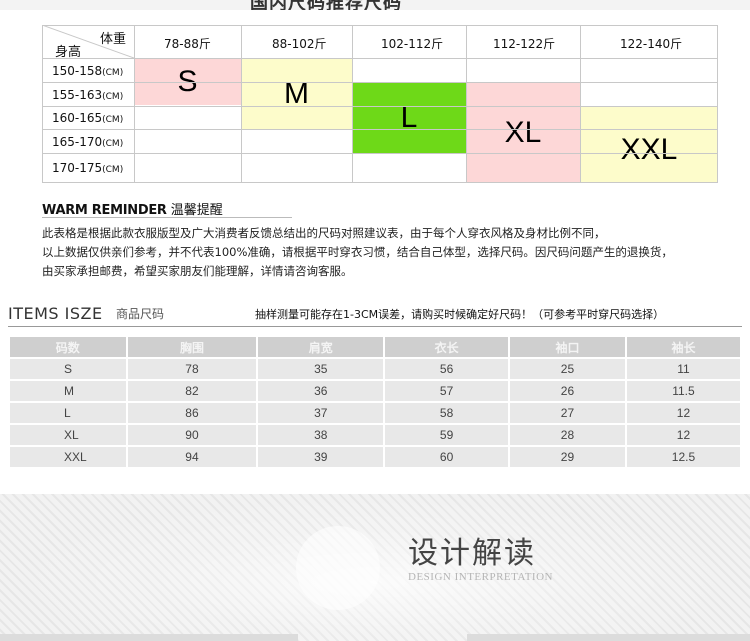 This screenshot has width=750, height=641. I want to click on table-row: XXL 94 39 60 29 12.5, so click(375, 457).